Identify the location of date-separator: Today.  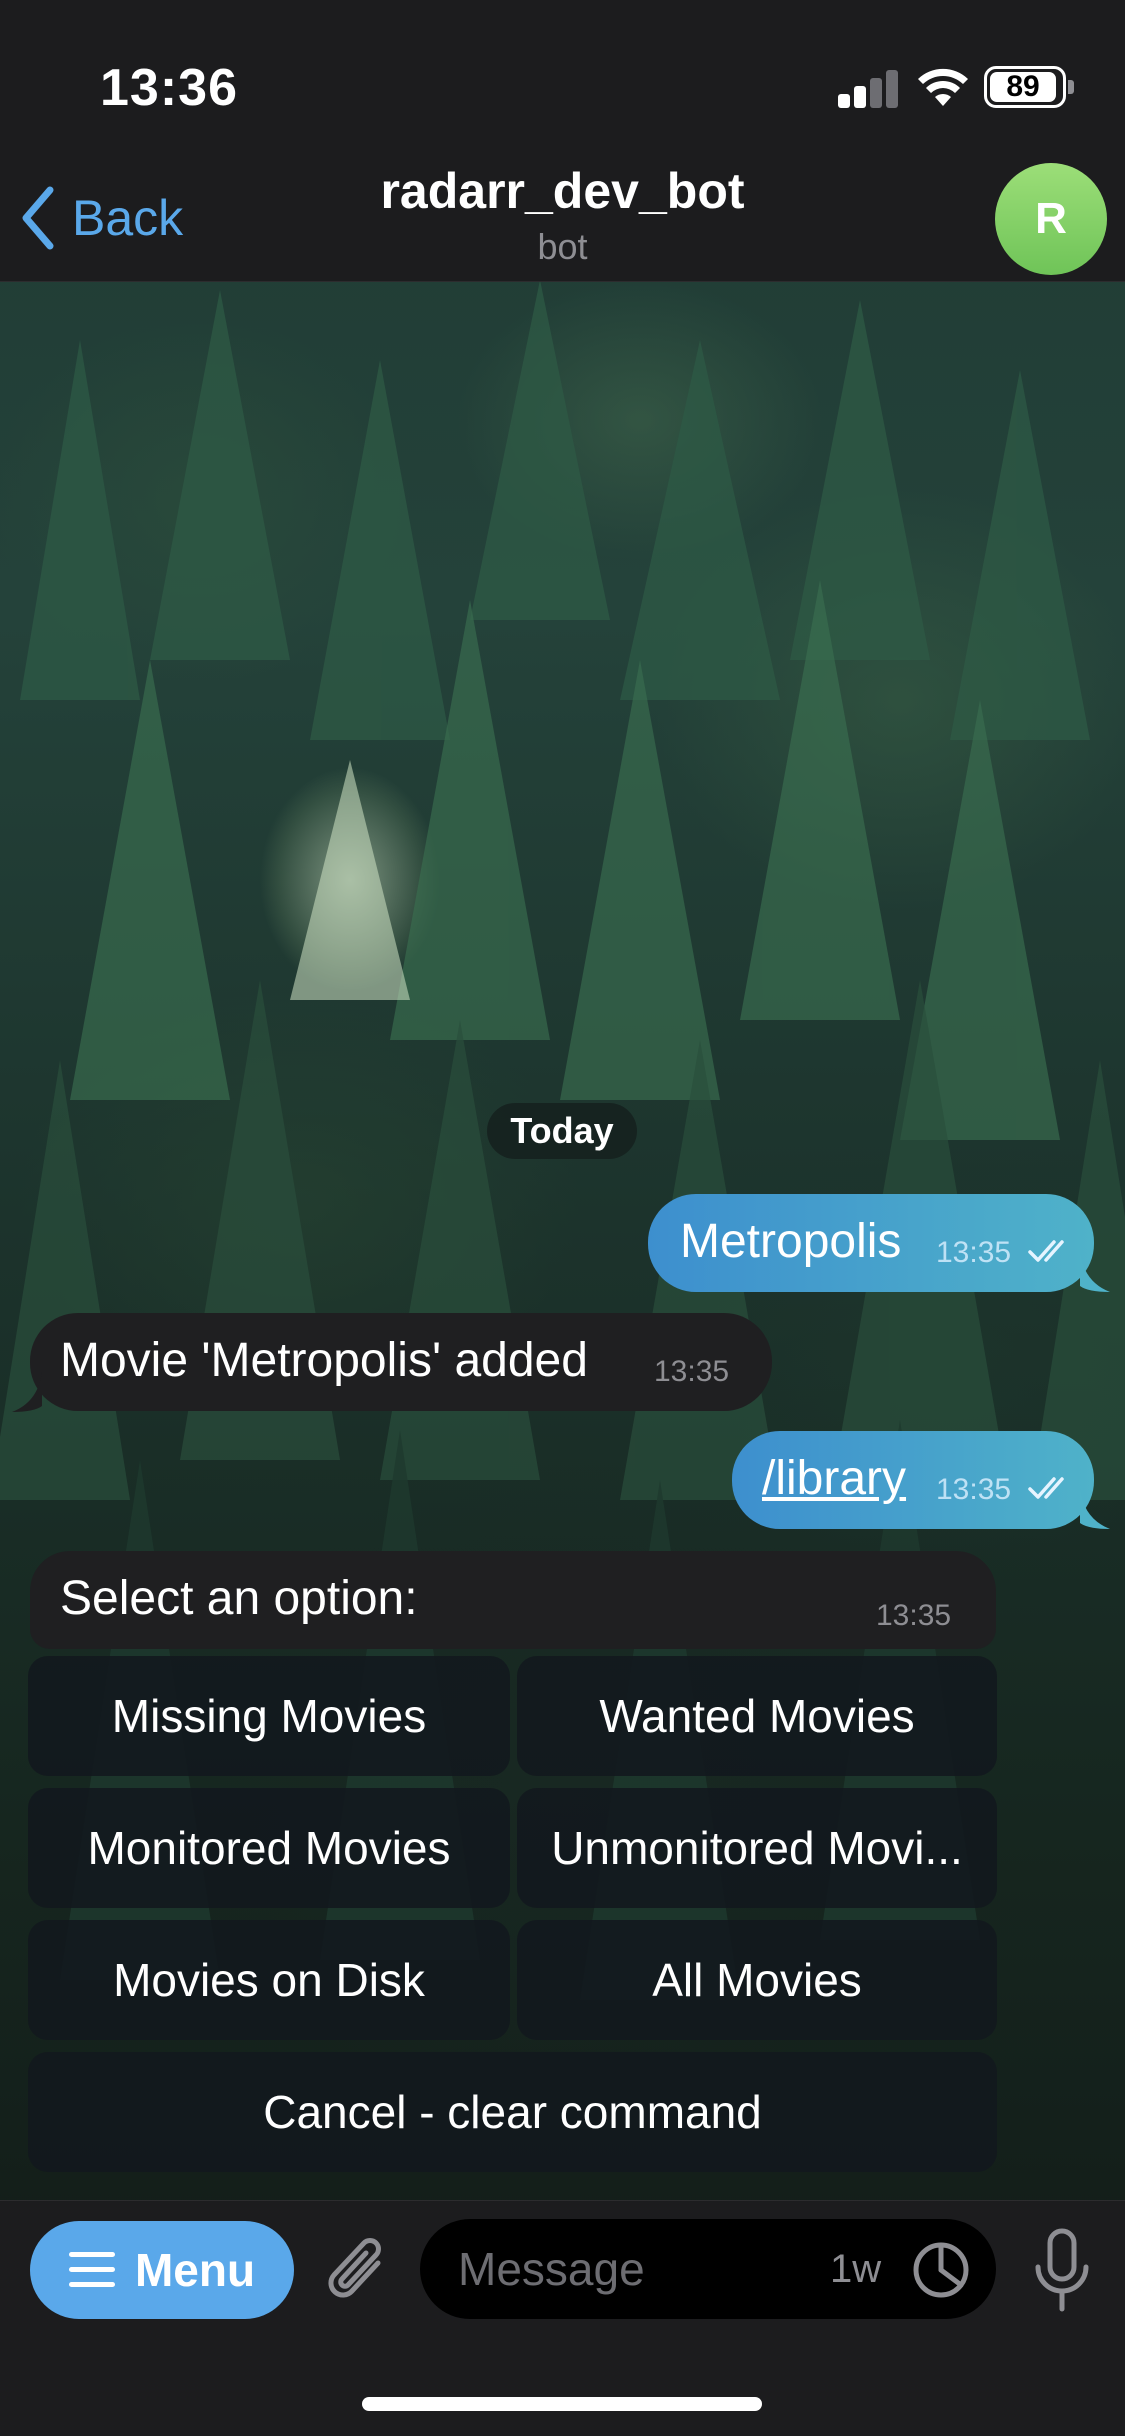
(562, 1131).